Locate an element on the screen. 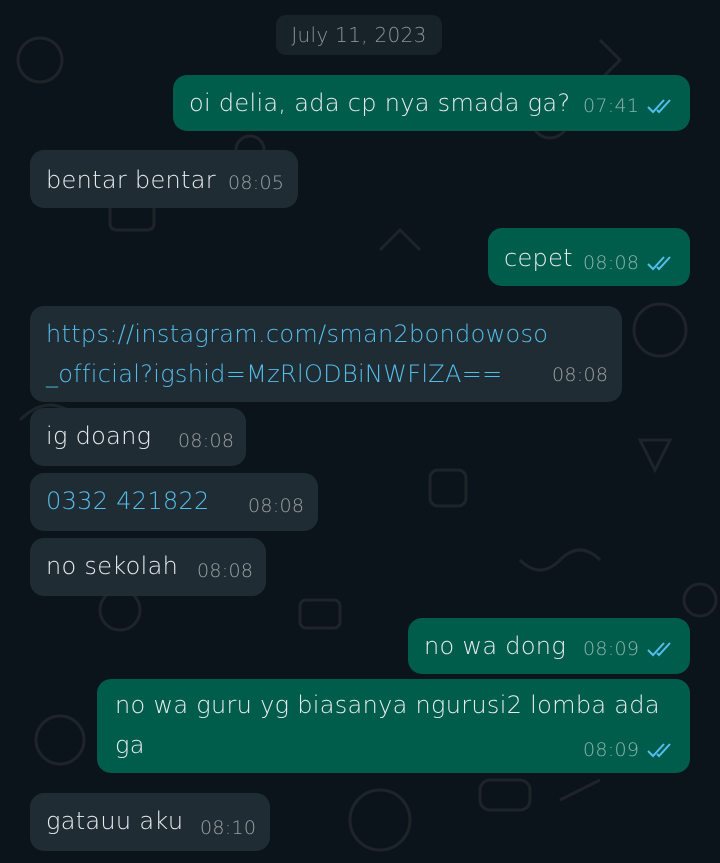  message-text: oi delia, ada cp nya smada ga? is located at coordinates (380, 103).